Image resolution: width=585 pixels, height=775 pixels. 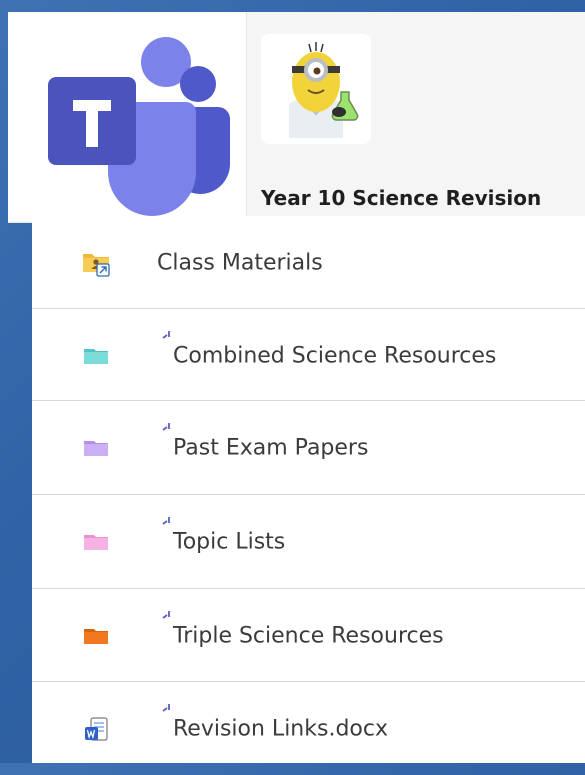 I want to click on word-document-icon, so click(x=96, y=729).